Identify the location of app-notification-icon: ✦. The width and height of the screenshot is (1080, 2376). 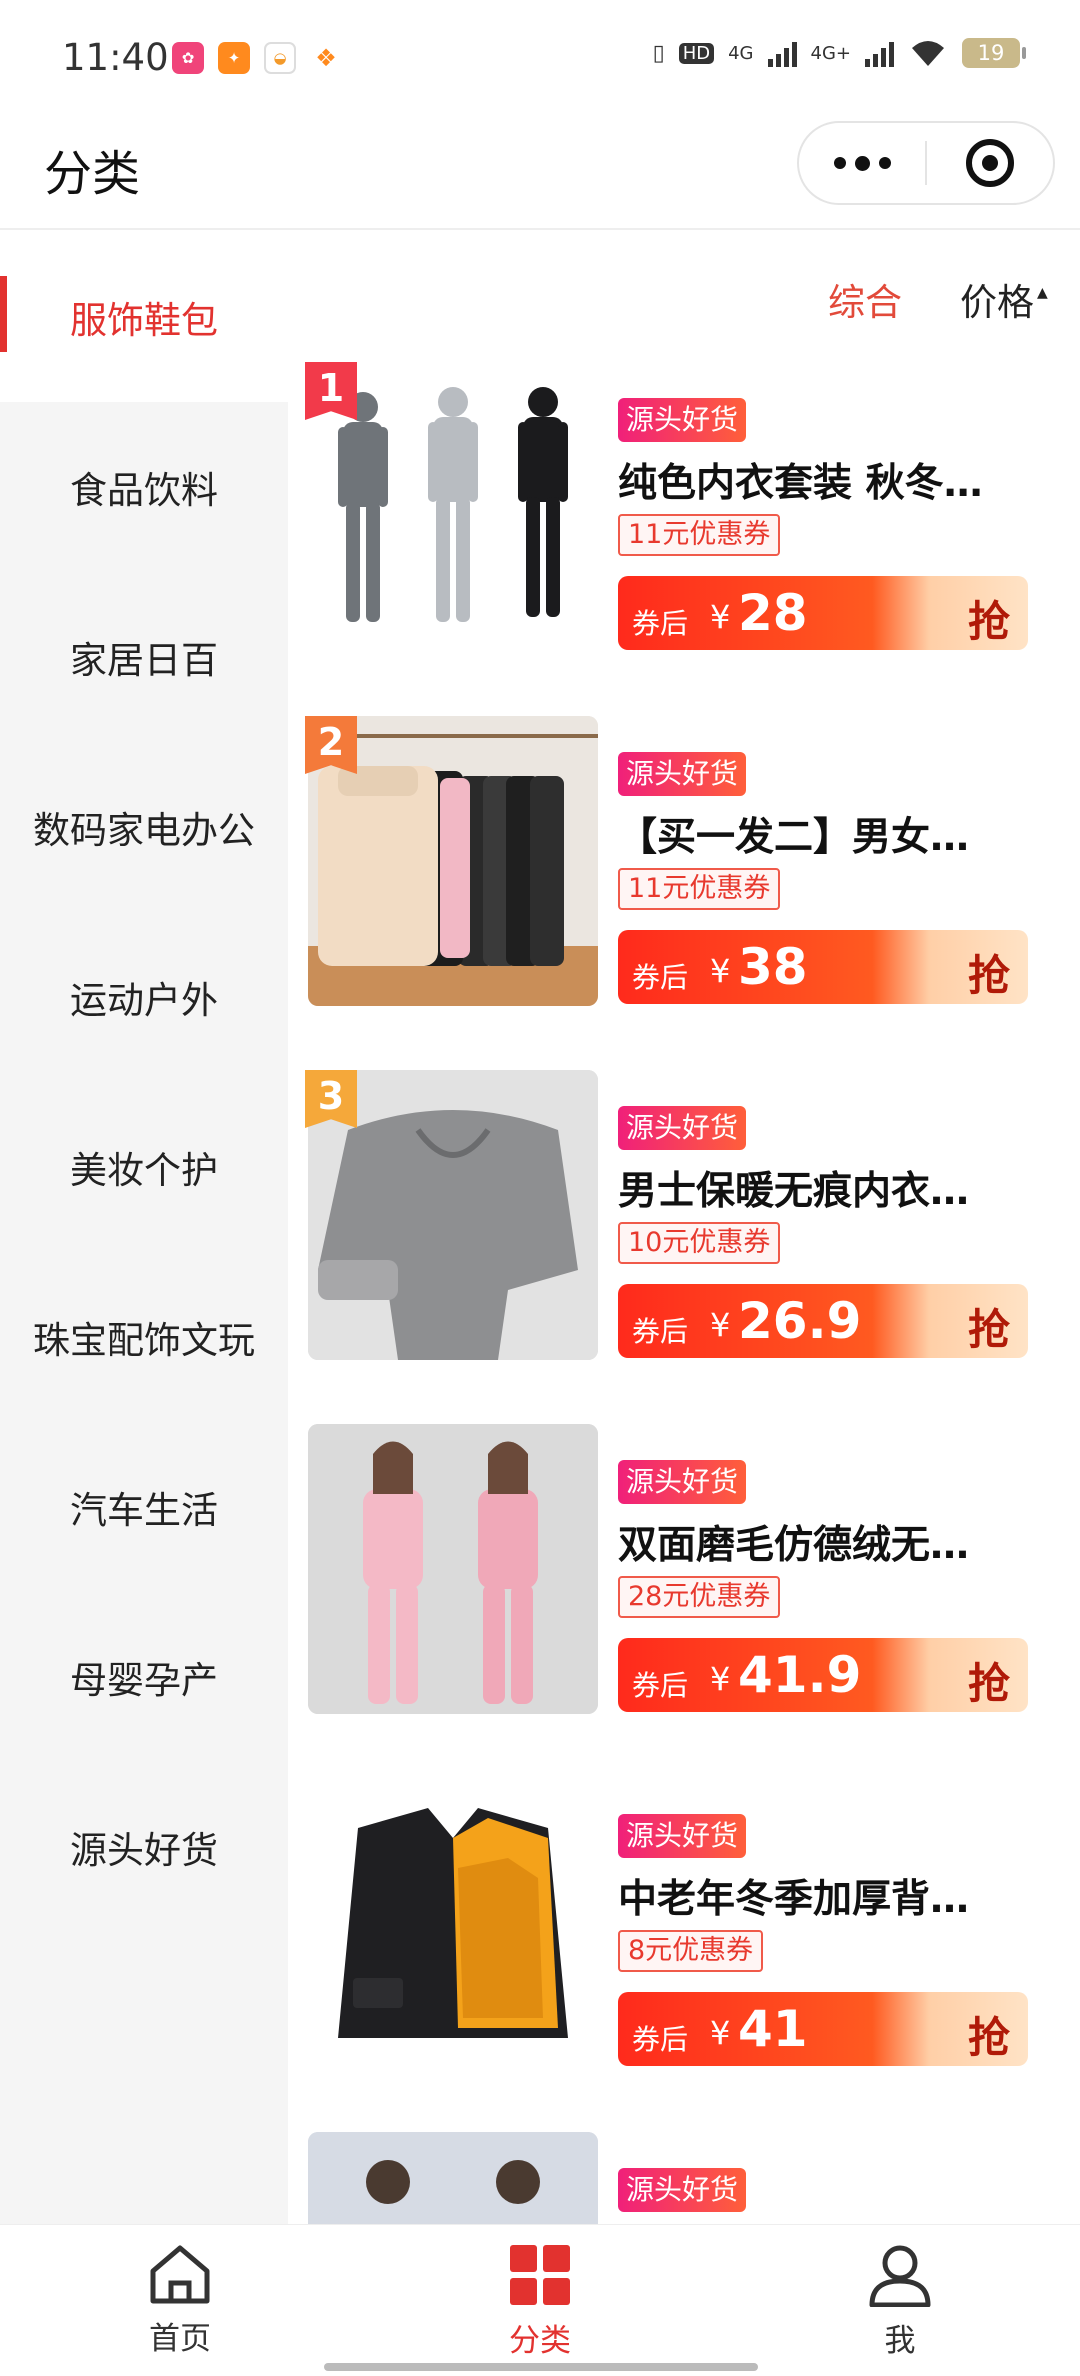
(234, 58).